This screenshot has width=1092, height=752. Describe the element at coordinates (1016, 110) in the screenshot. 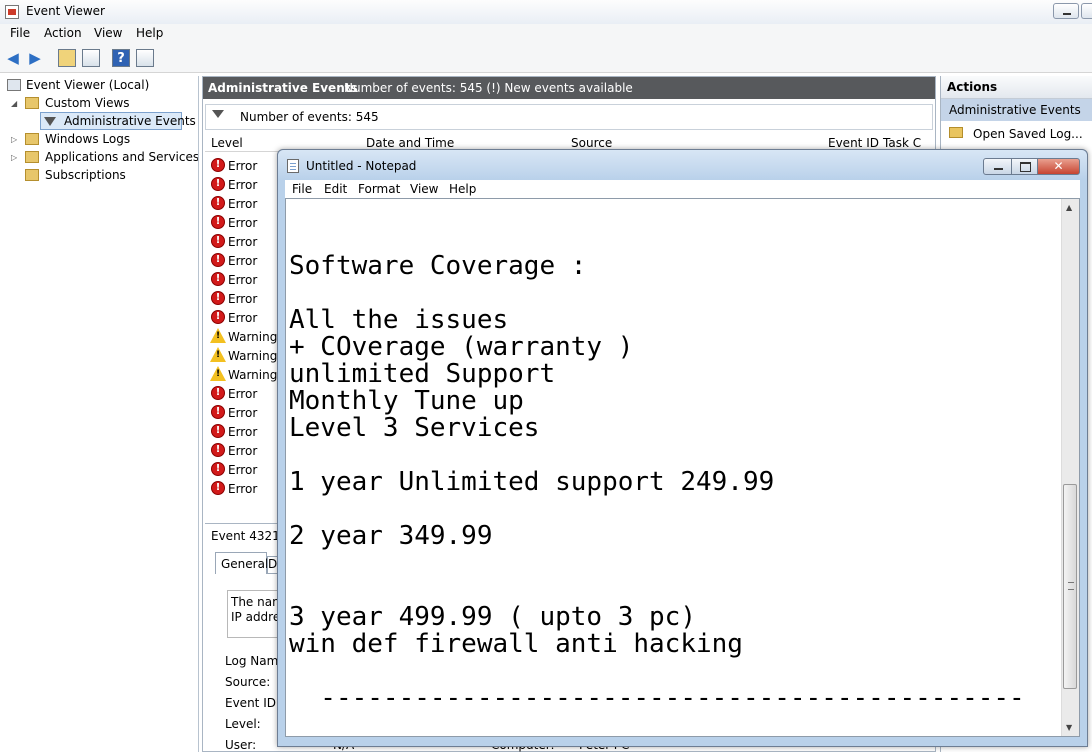

I see `actions-section-administrative-events: Administrative Events` at that location.